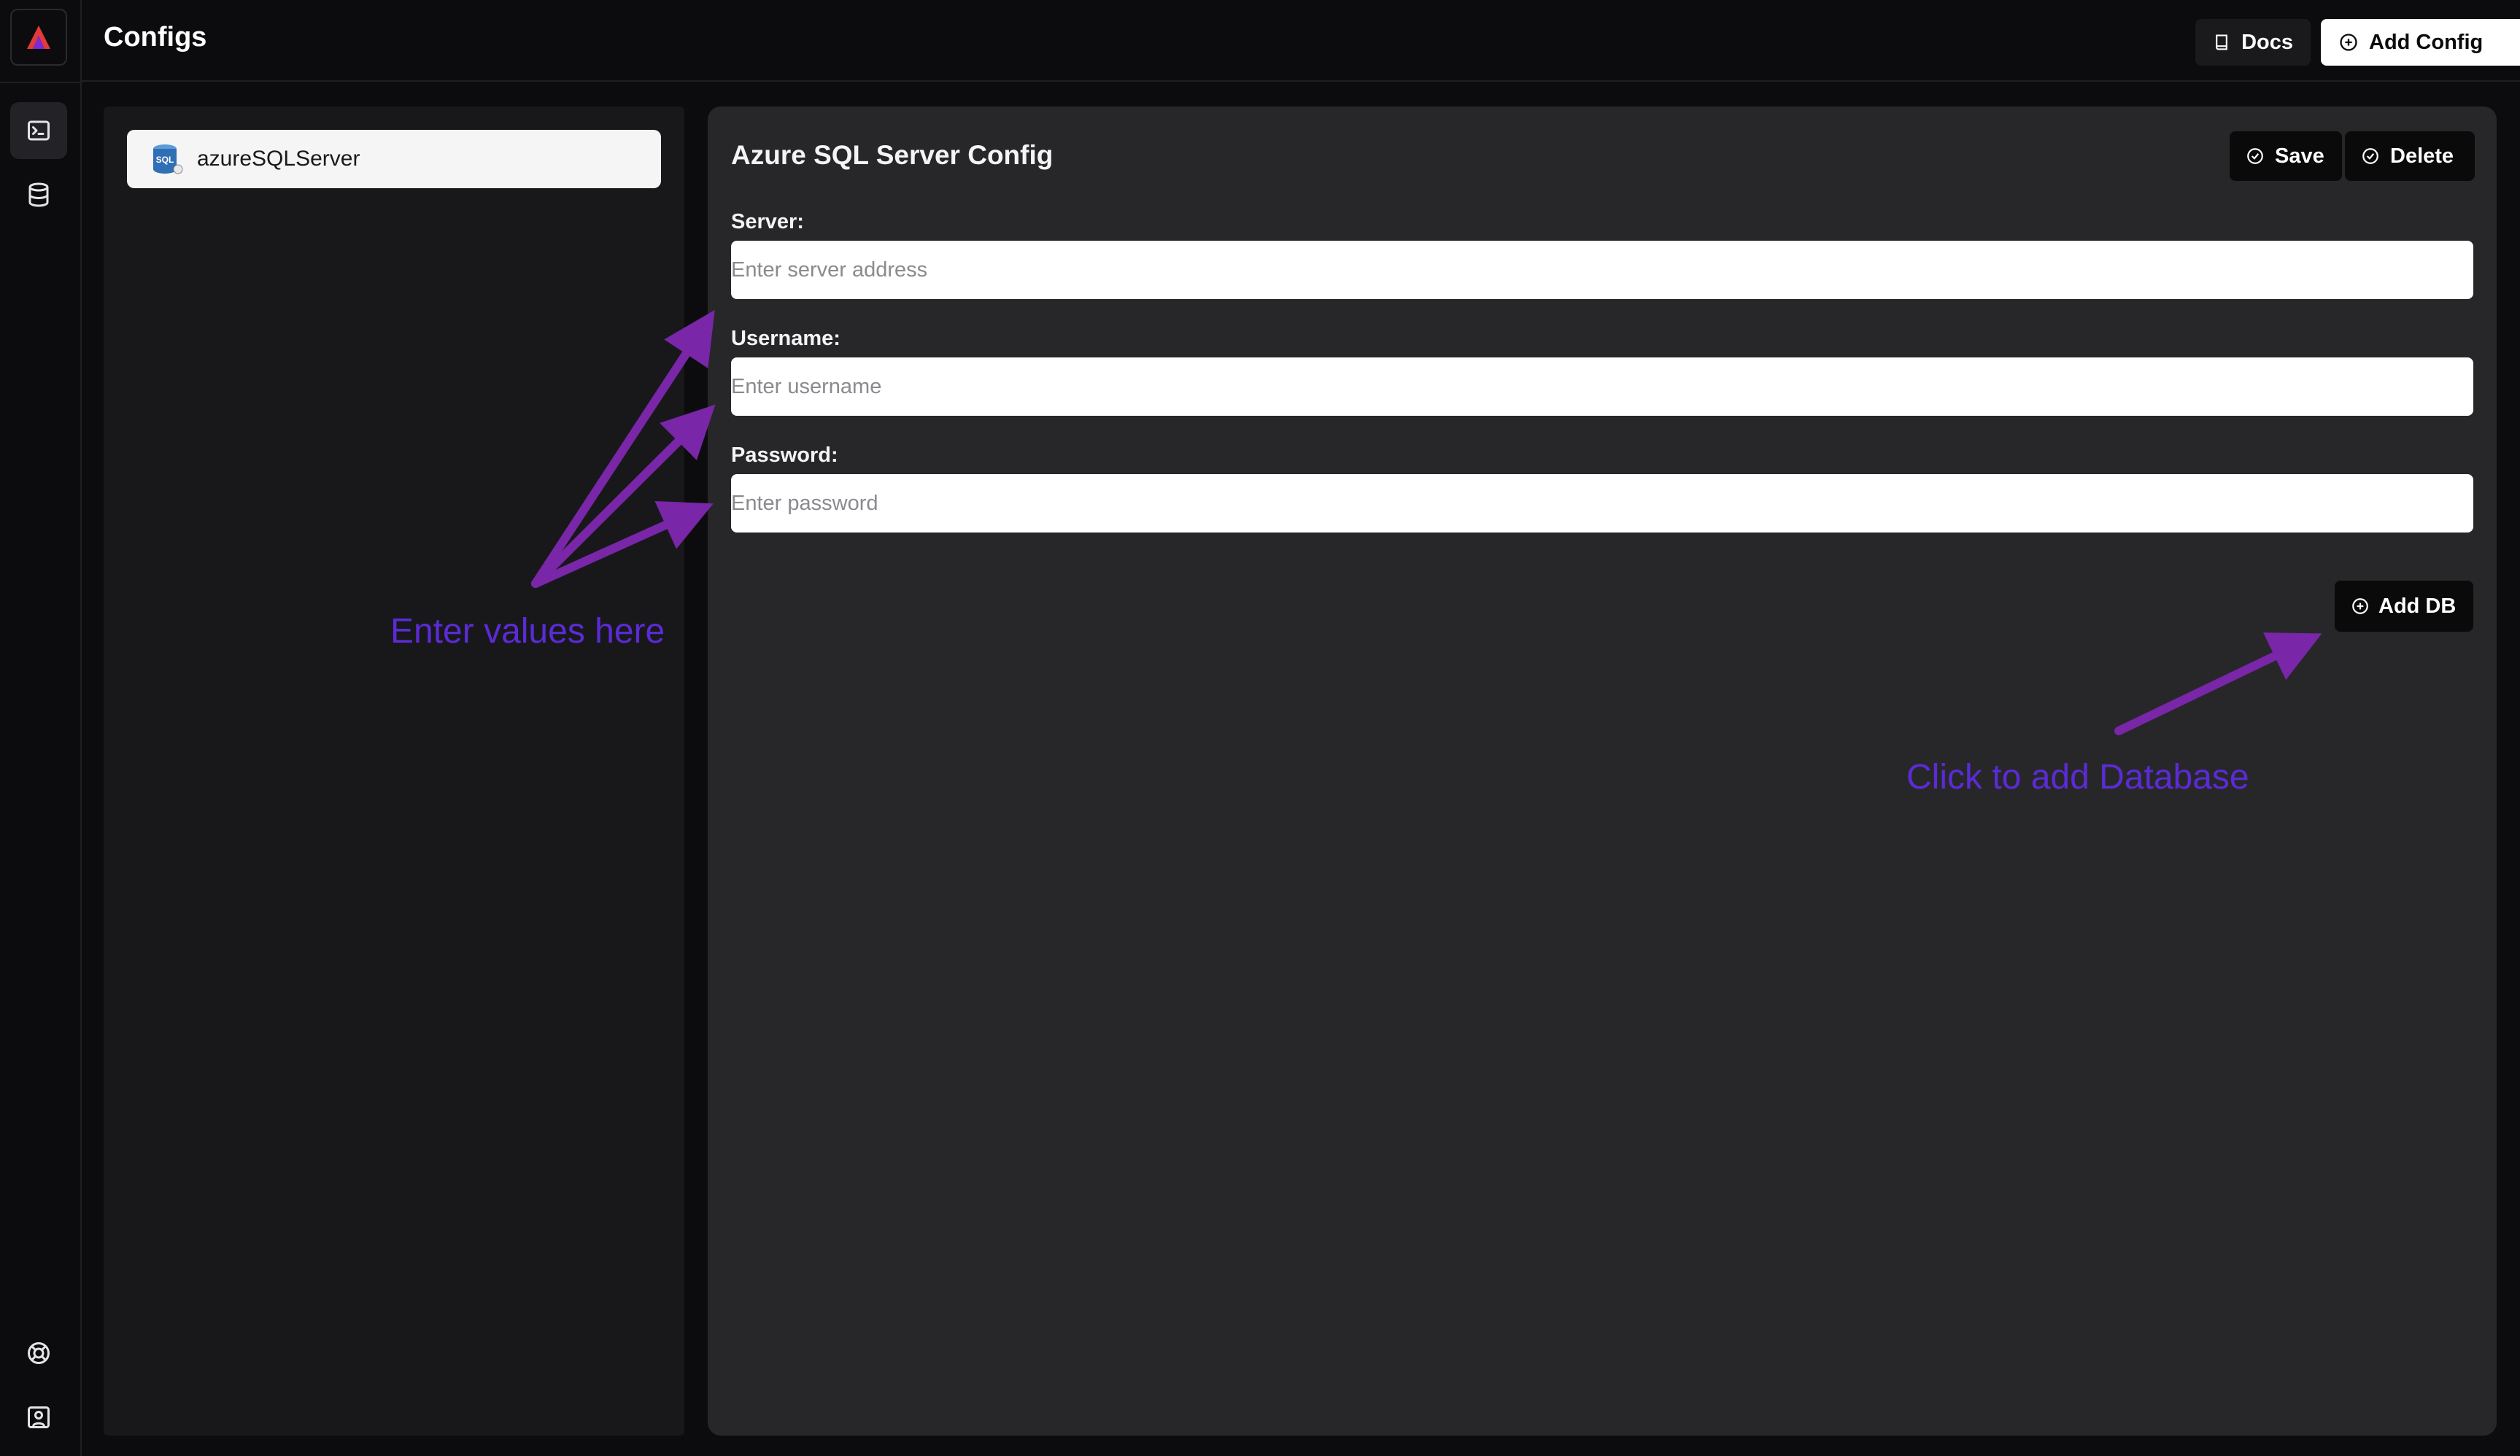 The width and height of the screenshot is (2520, 1456). Describe the element at coordinates (2267, 42) in the screenshot. I see `docs-label: Docs` at that location.